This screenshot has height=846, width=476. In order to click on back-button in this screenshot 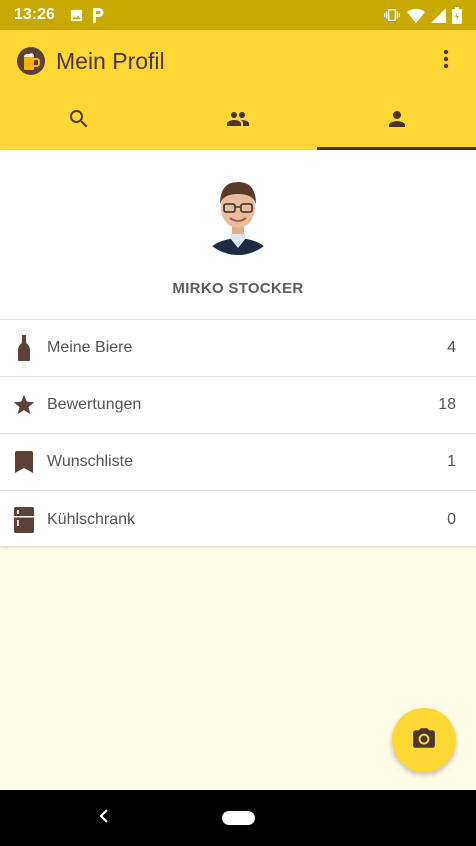, I will do `click(104, 818)`.